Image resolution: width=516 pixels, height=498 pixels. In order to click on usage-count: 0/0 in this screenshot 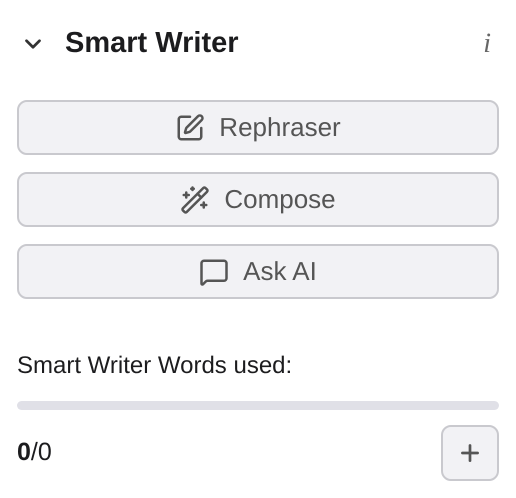, I will do `click(34, 452)`.